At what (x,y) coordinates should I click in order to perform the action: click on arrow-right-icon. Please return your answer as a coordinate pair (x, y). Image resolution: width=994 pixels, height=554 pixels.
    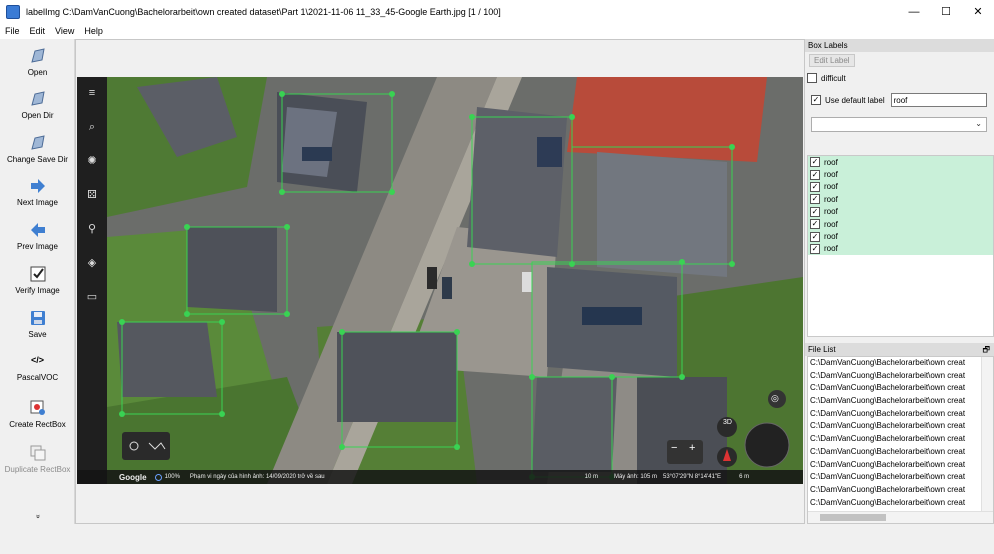
    Looking at the image, I should click on (37, 186).